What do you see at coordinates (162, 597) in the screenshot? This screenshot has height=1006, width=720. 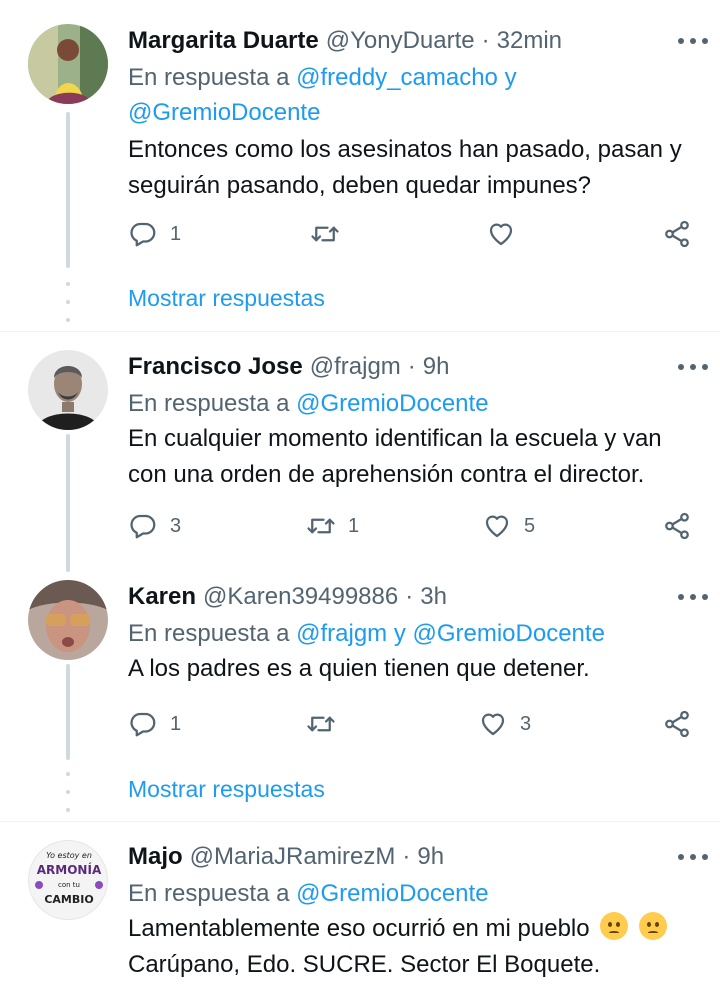 I see `display-name: Karen` at bounding box center [162, 597].